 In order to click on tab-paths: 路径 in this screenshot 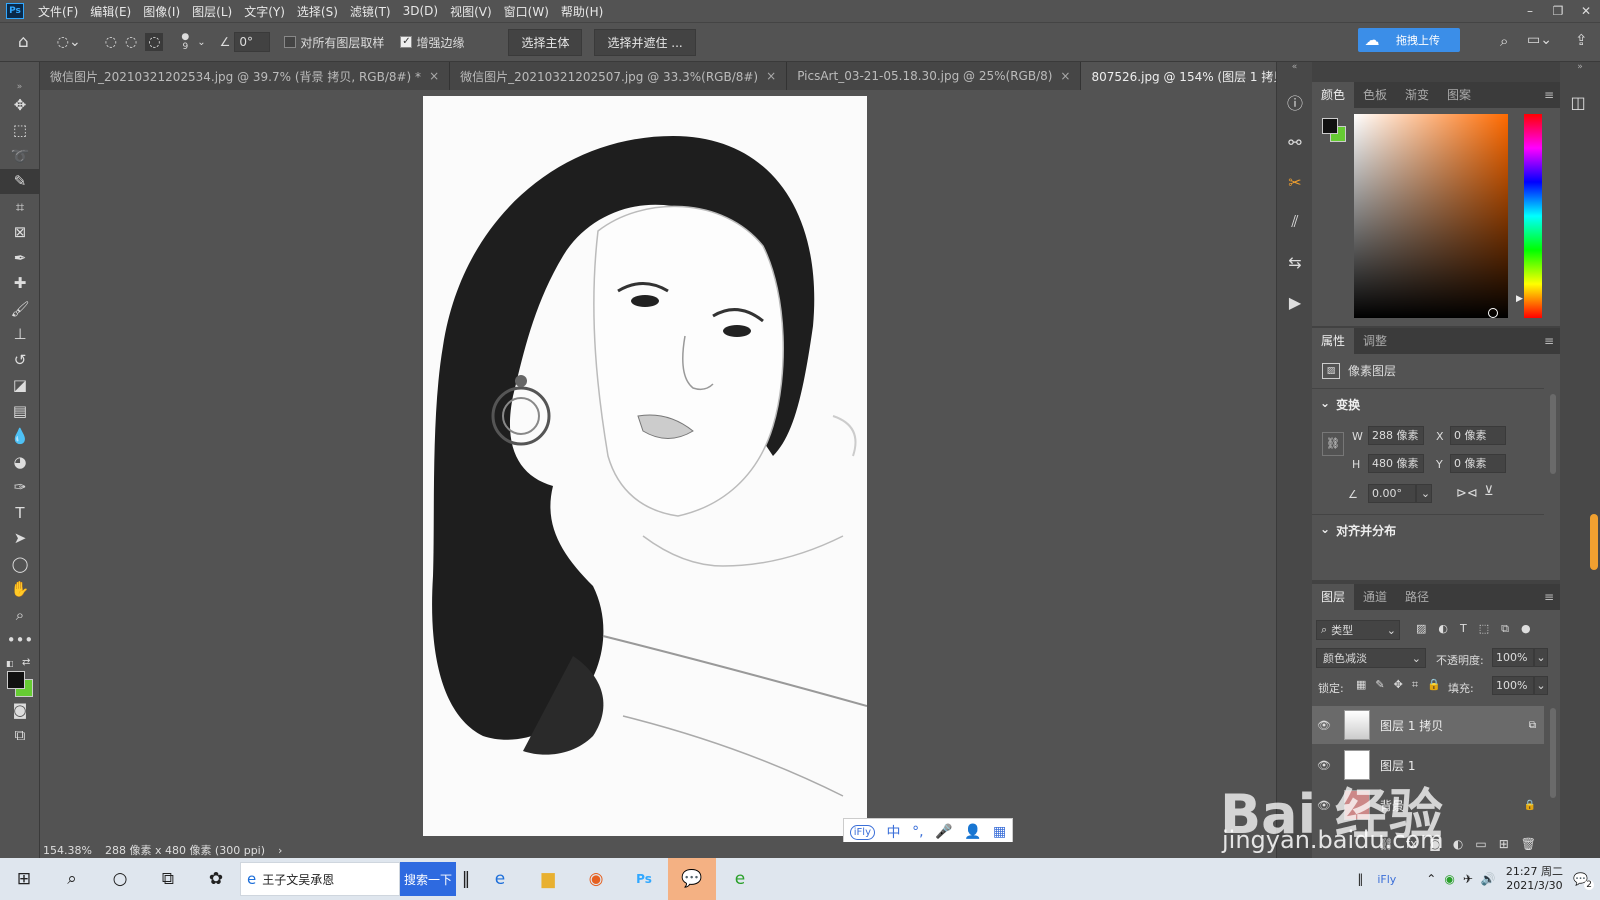, I will do `click(1417, 597)`.